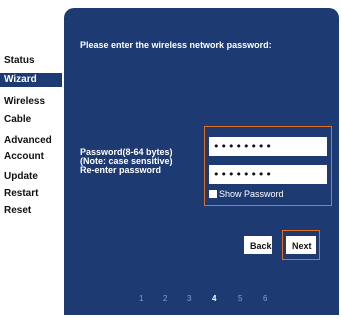 The height and width of the screenshot is (319, 341). Describe the element at coordinates (214, 298) in the screenshot. I see `step-4-current: 4` at that location.